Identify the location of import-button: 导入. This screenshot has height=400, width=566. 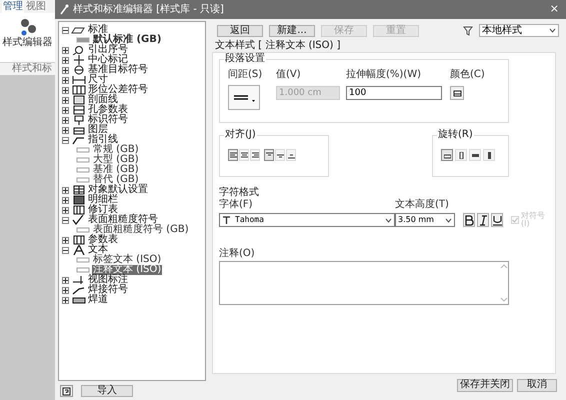
(107, 391).